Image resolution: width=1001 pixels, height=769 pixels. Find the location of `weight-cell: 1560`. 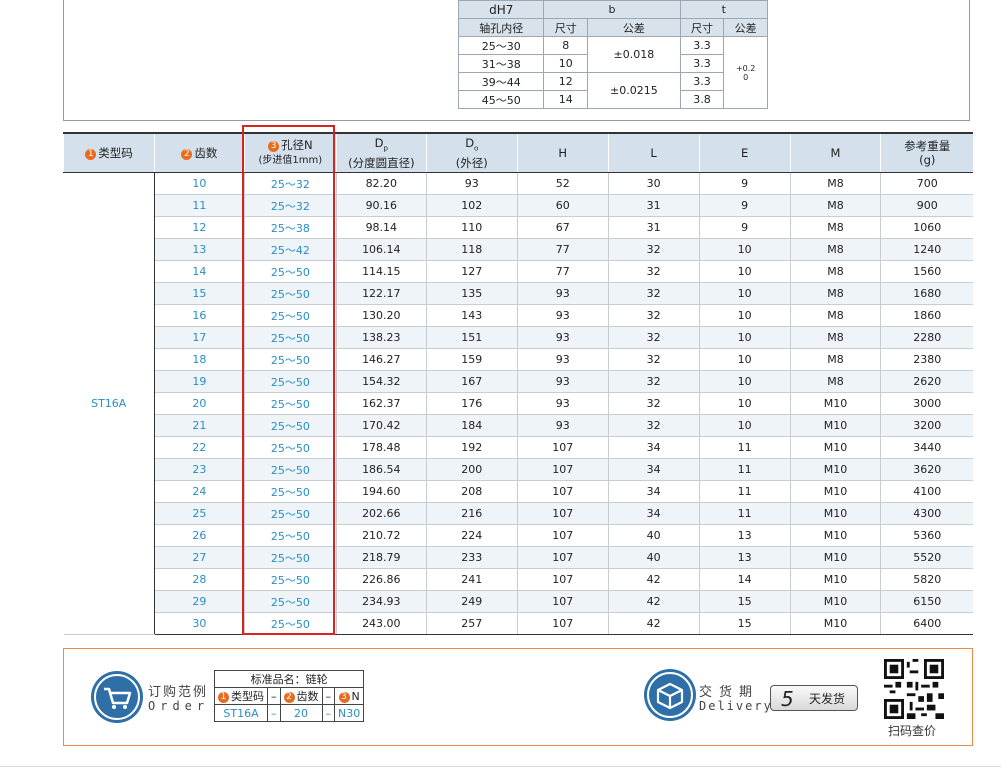

weight-cell: 1560 is located at coordinates (926, 271).